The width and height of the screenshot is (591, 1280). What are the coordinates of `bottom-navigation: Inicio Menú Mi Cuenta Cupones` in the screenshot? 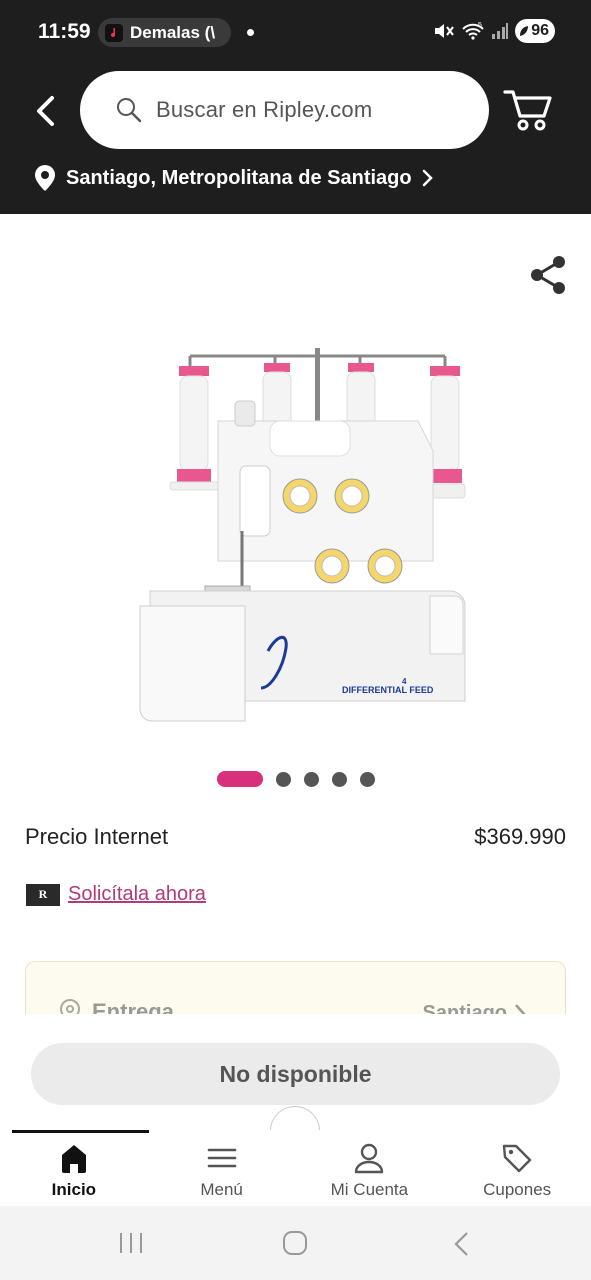 It's located at (295, 1168).